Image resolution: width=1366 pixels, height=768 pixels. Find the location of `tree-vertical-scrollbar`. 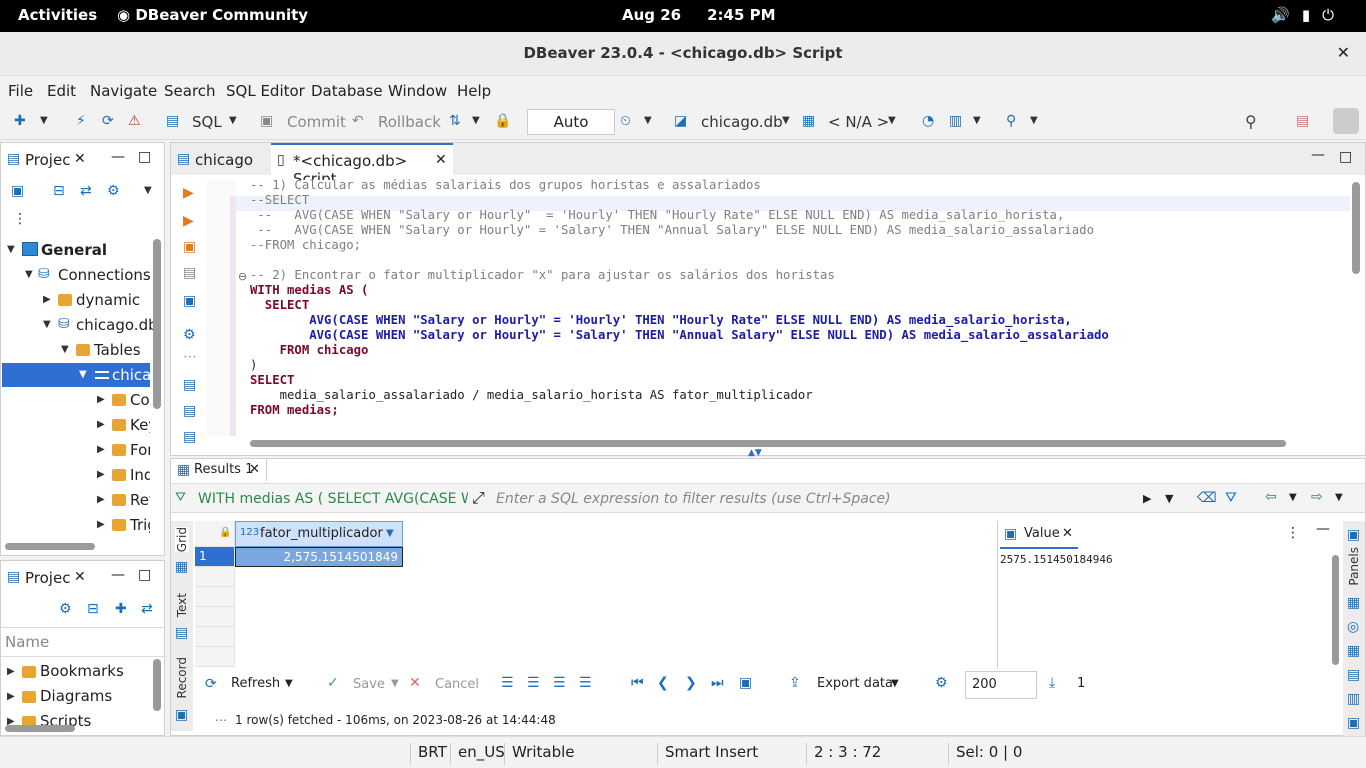

tree-vertical-scrollbar is located at coordinates (157, 324).